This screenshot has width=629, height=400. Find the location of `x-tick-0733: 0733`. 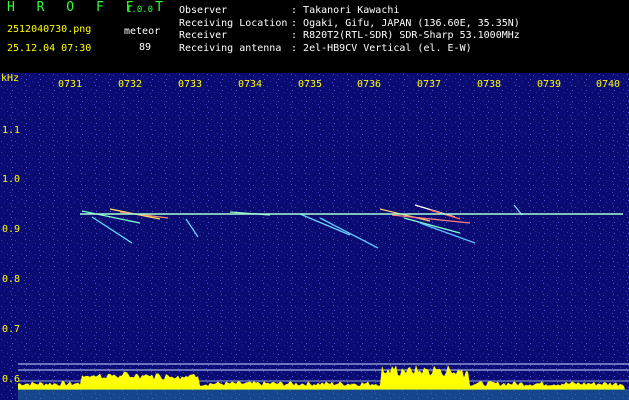

x-tick-0733: 0733 is located at coordinates (190, 84).